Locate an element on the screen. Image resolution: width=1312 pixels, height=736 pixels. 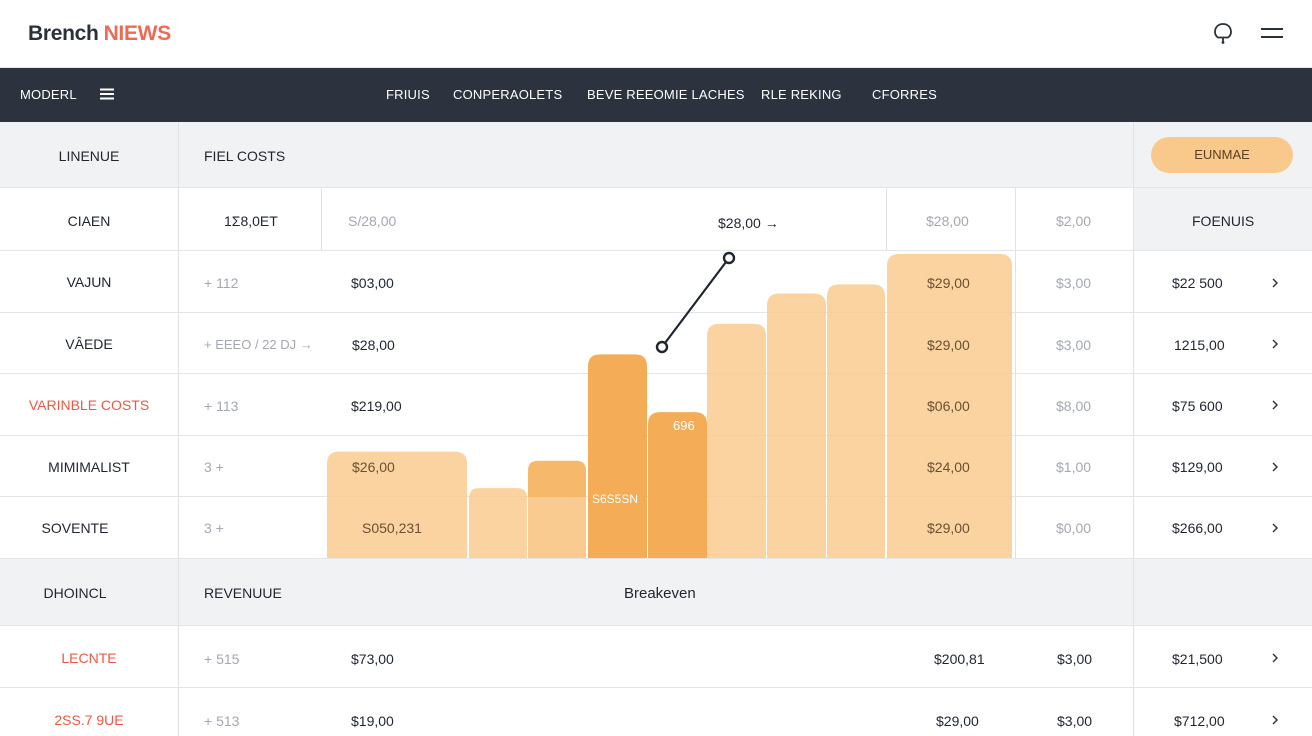
row-label: SOVENTE is located at coordinates (75, 528).